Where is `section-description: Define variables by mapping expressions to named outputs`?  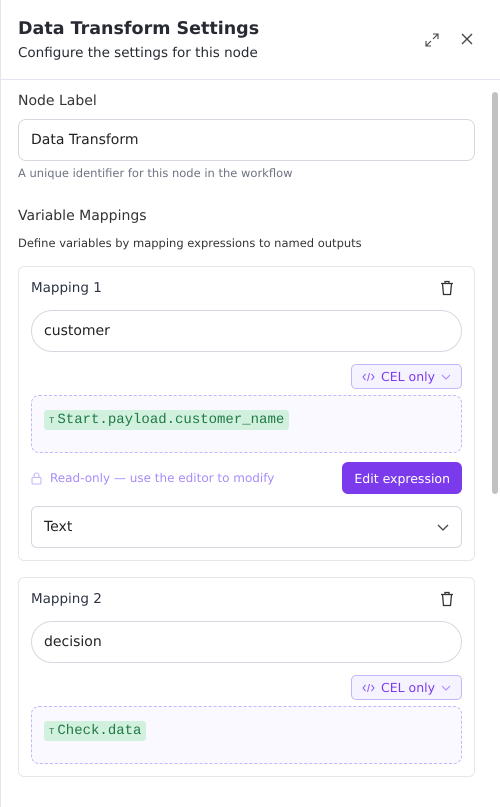 section-description: Define variables by mapping expressions to named outputs is located at coordinates (190, 243).